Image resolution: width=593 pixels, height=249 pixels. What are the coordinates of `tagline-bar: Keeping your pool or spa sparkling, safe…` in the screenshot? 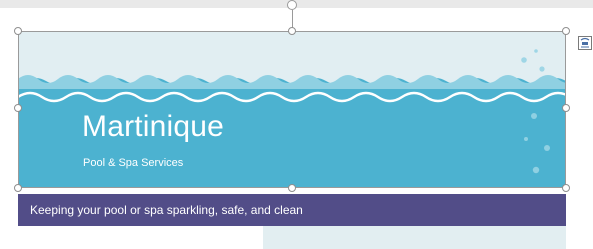 It's located at (292, 210).